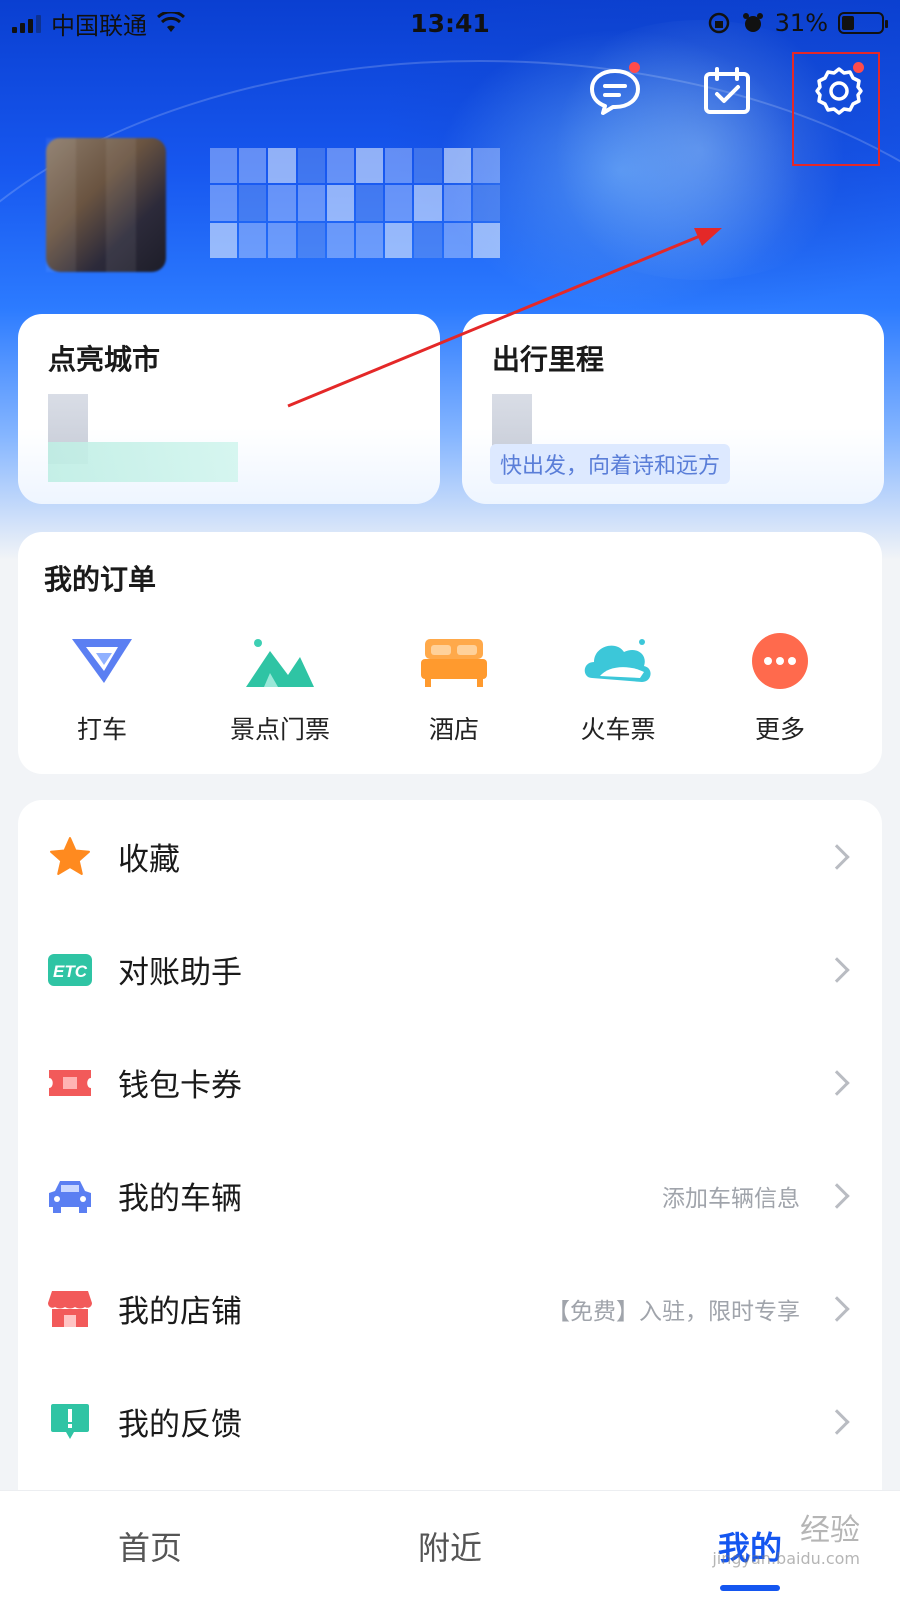  Describe the element at coordinates (450, 1082) in the screenshot. I see `menu-item-wallet-coupons: 钱包卡券` at that location.